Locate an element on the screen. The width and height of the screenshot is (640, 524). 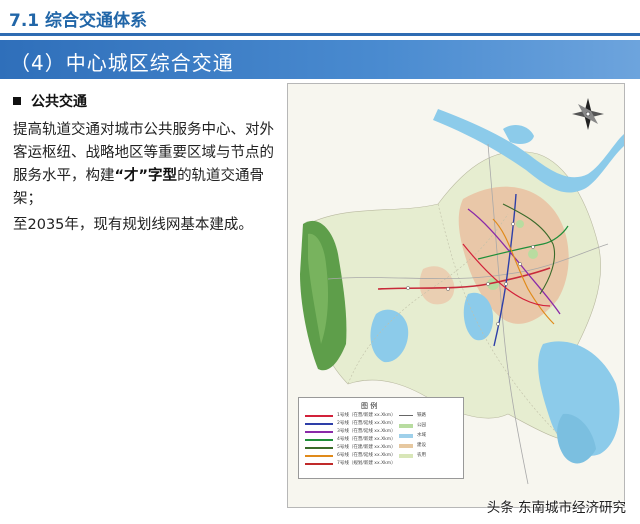
legend-item-park: 公园 is located at coordinates (429, 425).